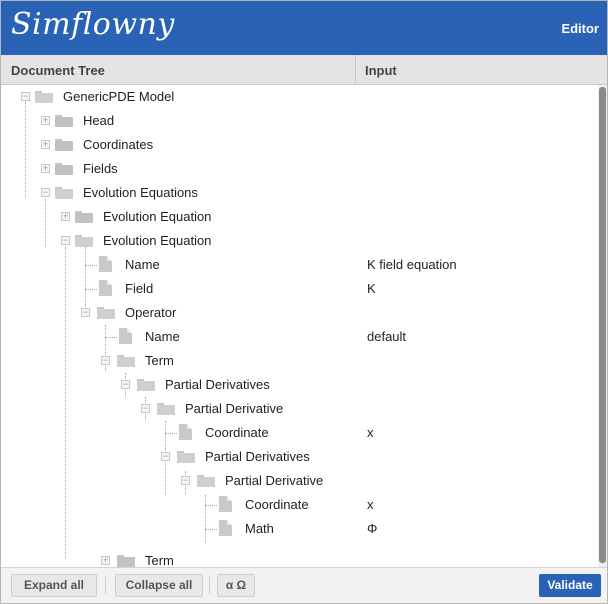 Image resolution: width=608 pixels, height=604 pixels. I want to click on column-separator, so click(355, 70).